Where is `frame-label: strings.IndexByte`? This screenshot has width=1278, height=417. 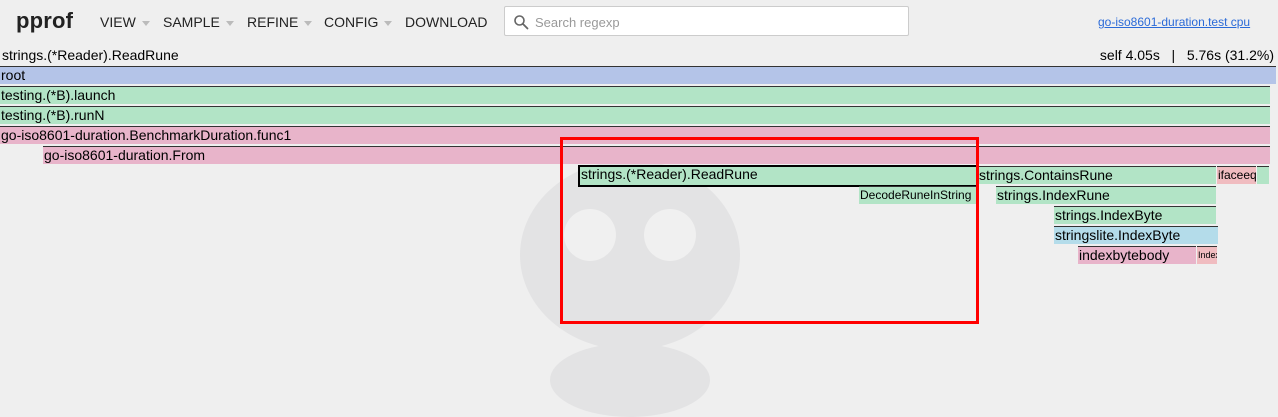
frame-label: strings.IndexByte is located at coordinates (1109, 215).